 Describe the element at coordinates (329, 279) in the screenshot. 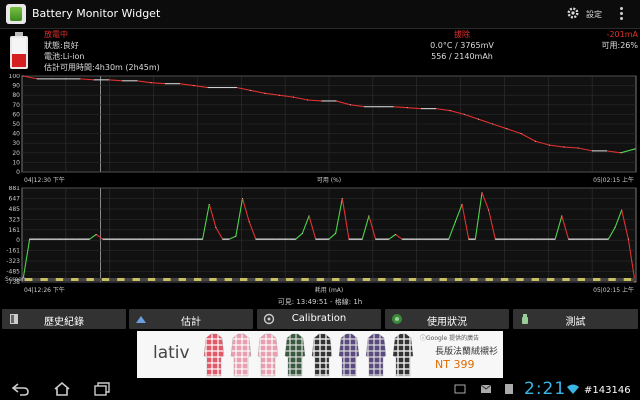

I see `screen-state-strip` at that location.